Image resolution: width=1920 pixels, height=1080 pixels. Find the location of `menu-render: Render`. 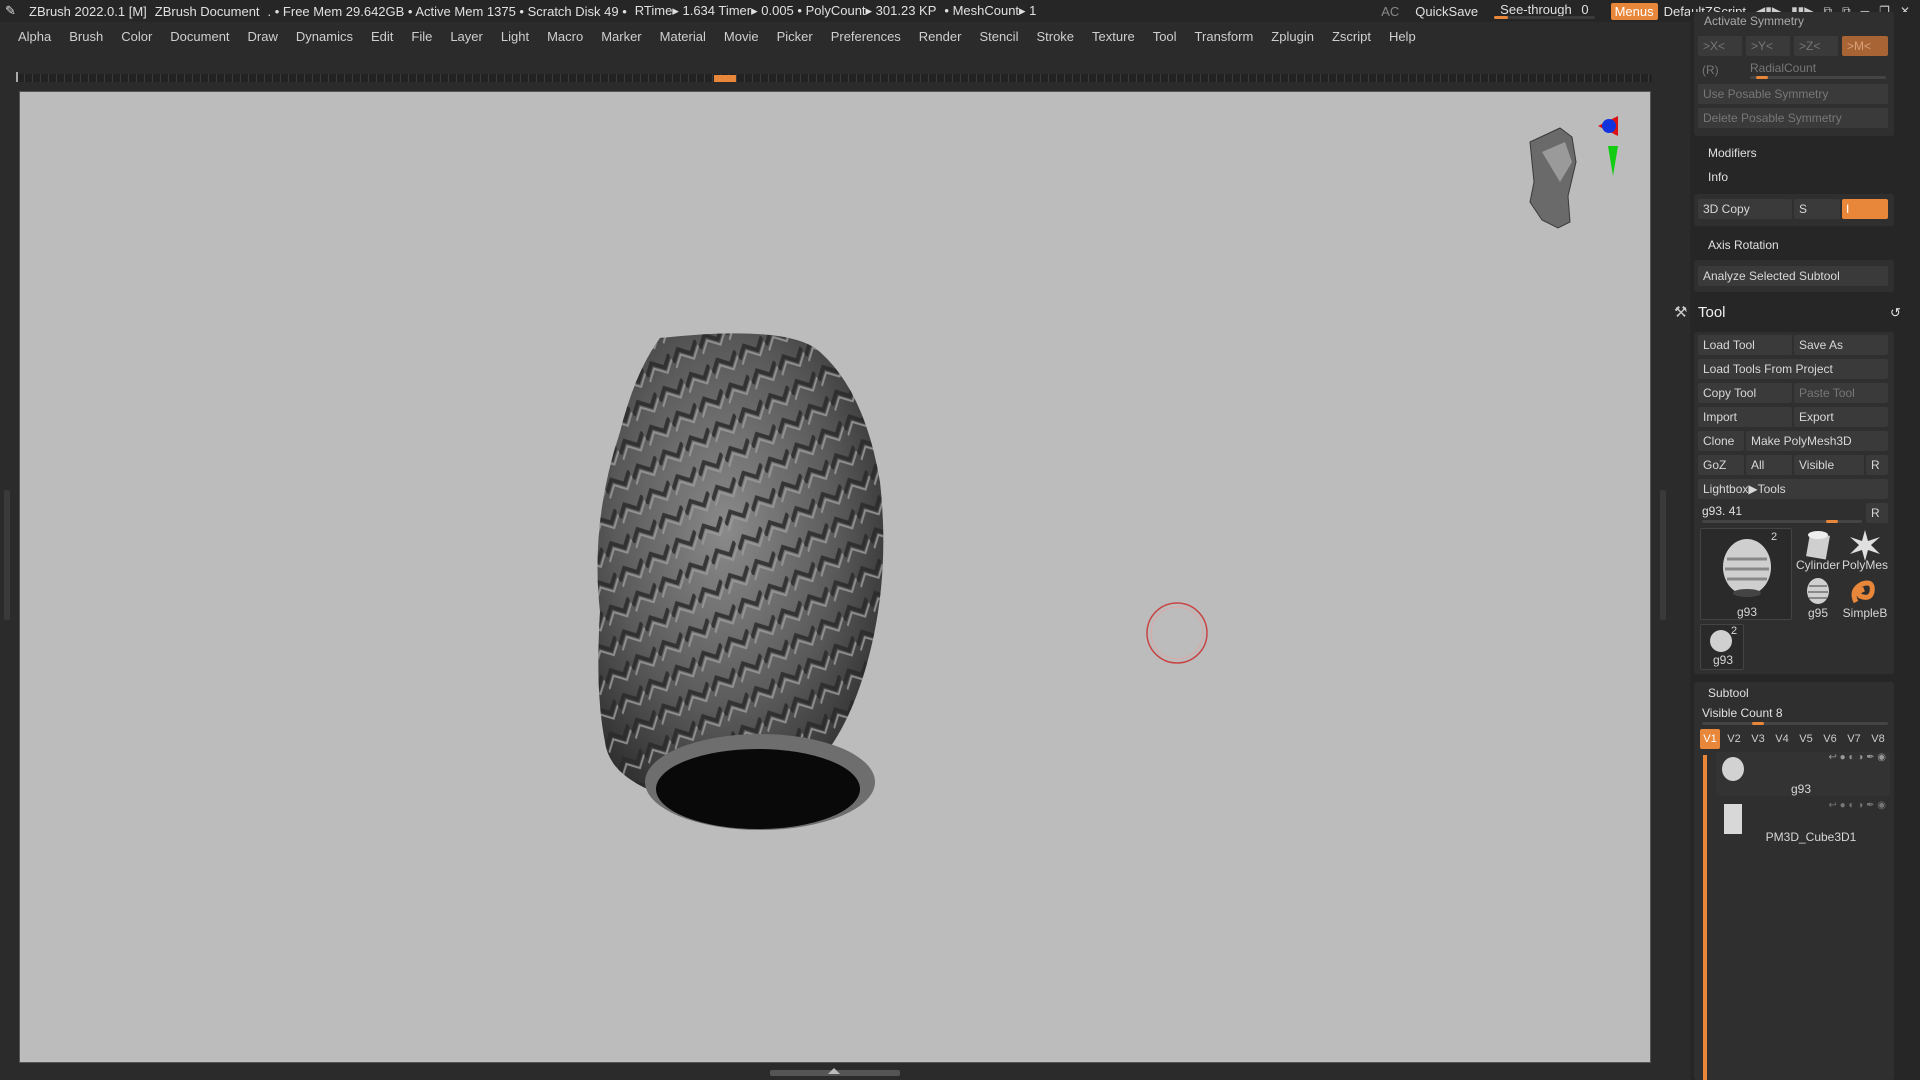

menu-render: Render is located at coordinates (940, 36).